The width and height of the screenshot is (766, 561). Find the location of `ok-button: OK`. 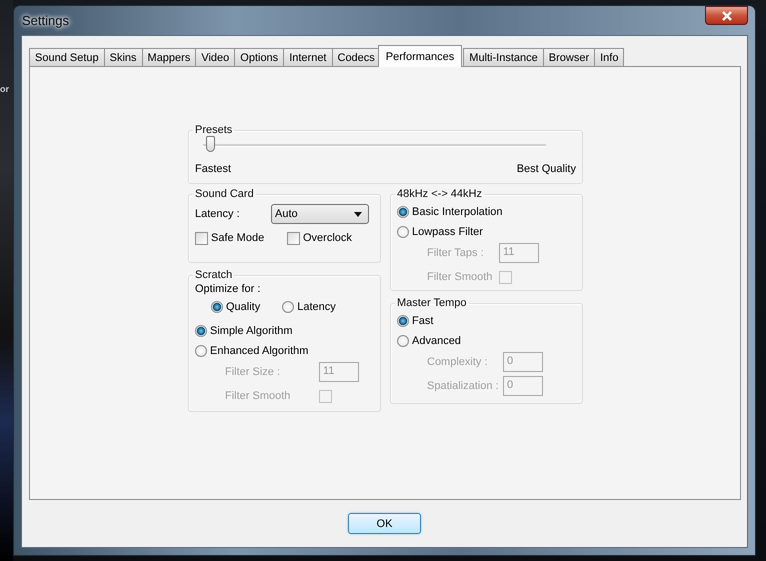

ok-button: OK is located at coordinates (384, 523).